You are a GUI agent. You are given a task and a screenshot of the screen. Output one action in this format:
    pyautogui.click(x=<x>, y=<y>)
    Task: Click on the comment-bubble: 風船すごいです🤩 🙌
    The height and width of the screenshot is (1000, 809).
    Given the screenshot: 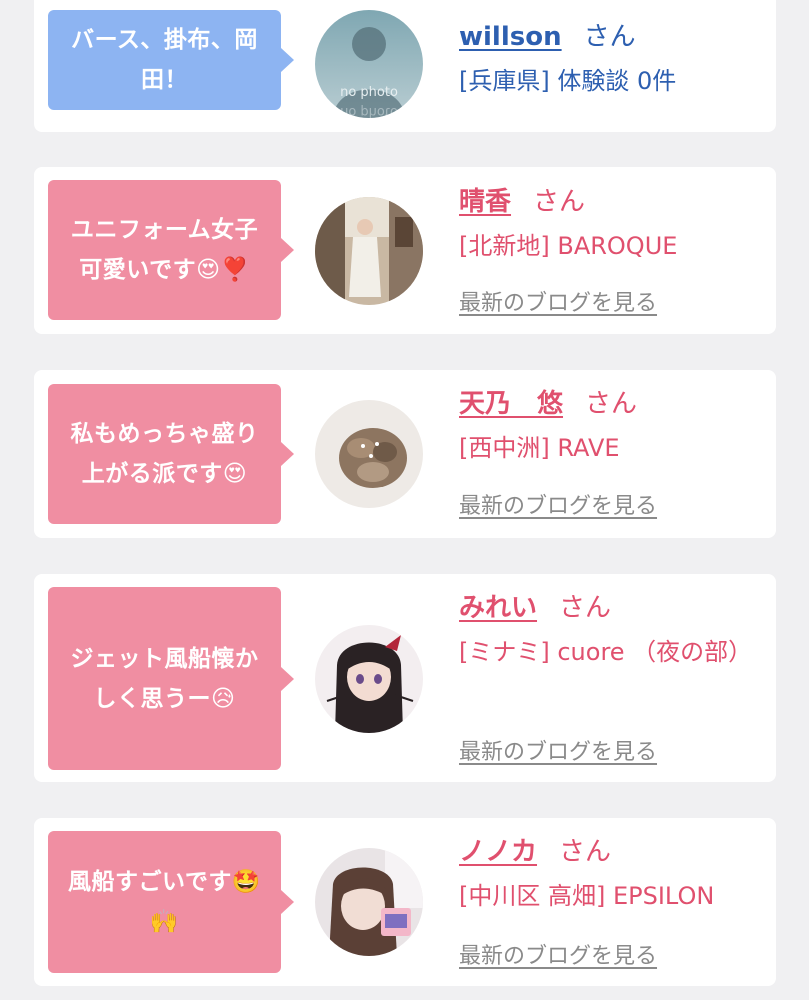 What is the action you would take?
    pyautogui.click(x=171, y=902)
    